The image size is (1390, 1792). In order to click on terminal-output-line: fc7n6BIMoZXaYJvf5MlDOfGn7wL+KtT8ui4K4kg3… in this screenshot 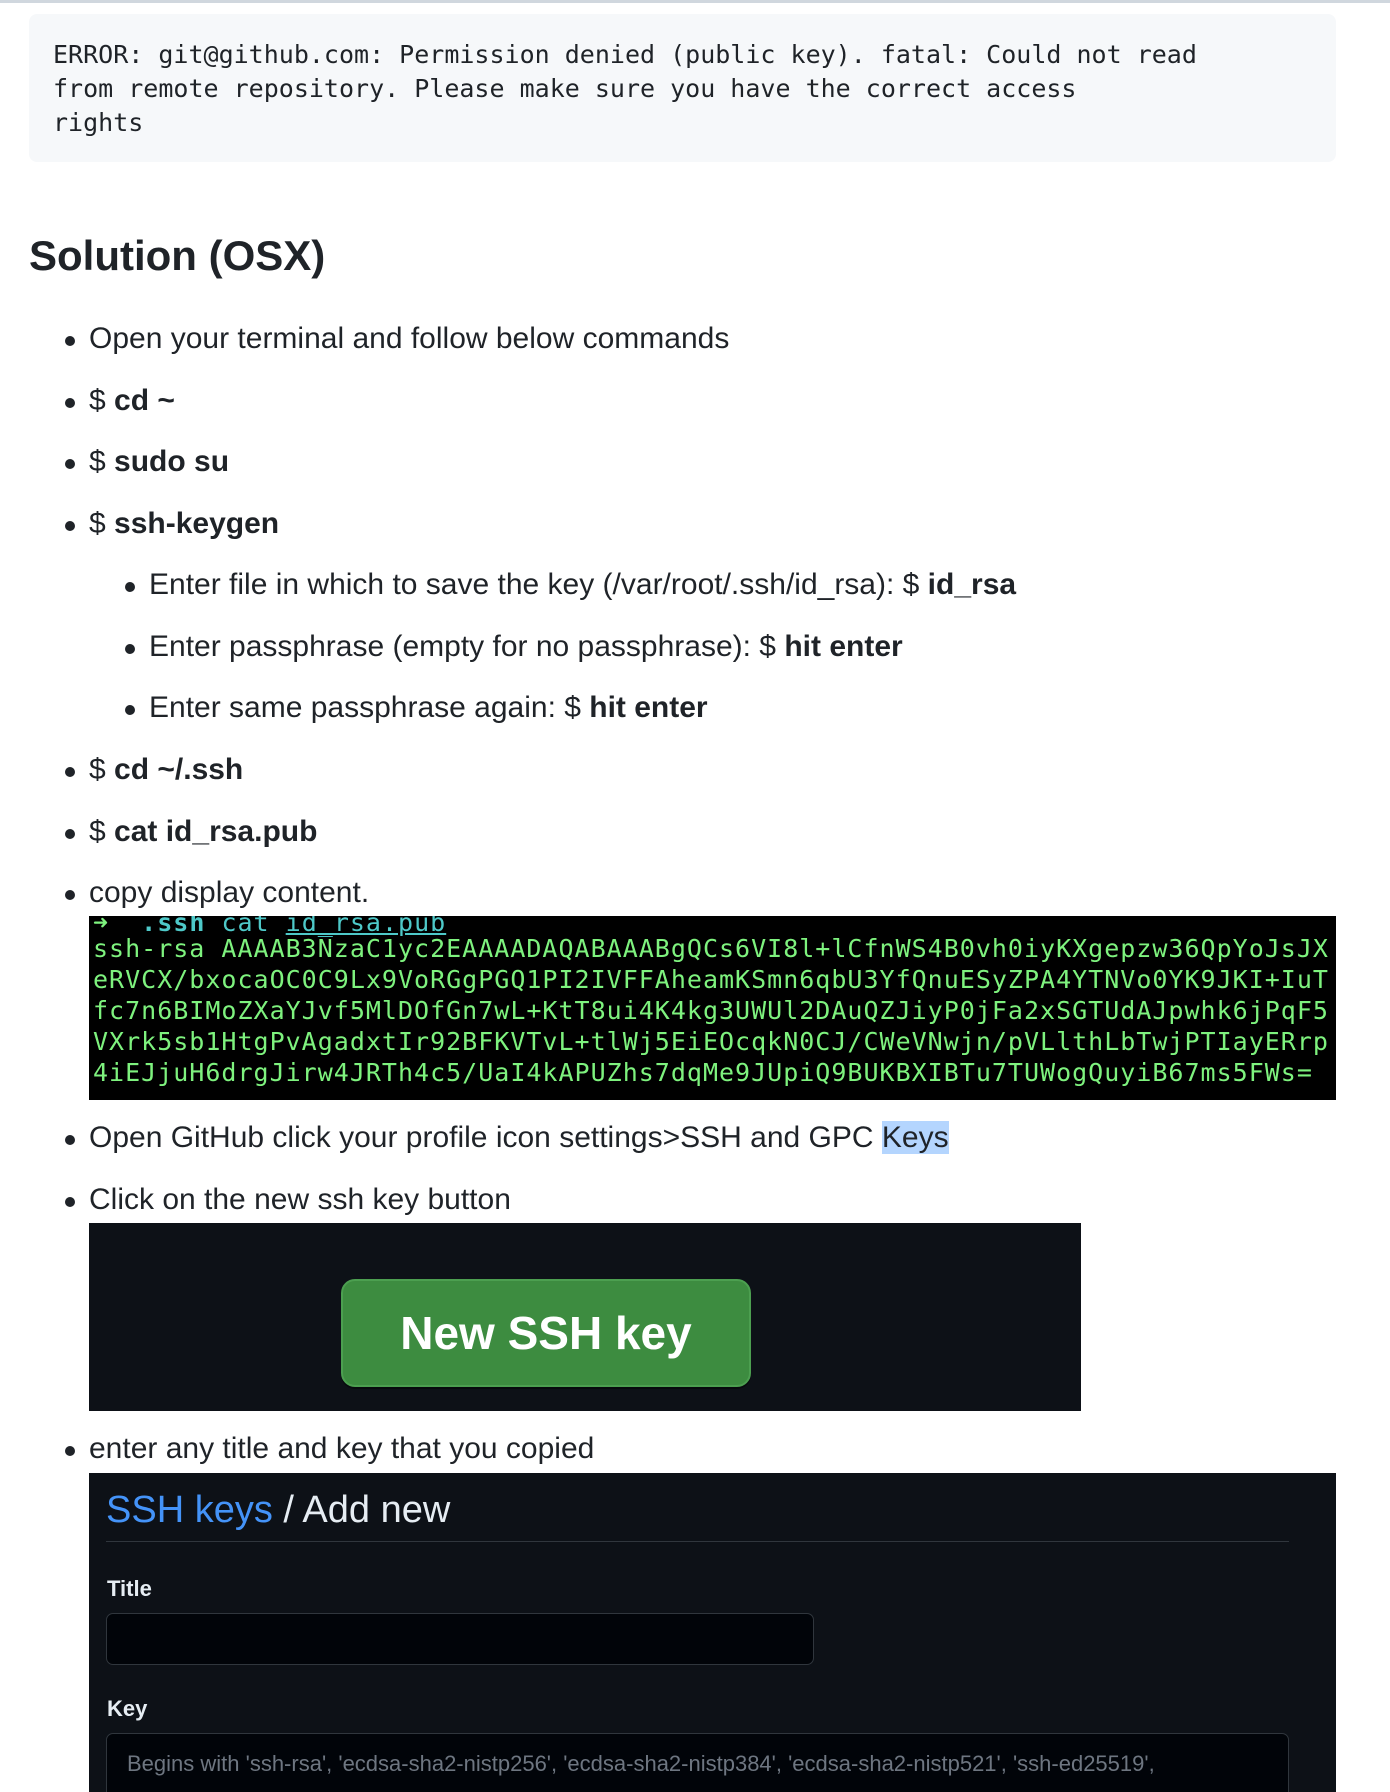, I will do `click(711, 1010)`.